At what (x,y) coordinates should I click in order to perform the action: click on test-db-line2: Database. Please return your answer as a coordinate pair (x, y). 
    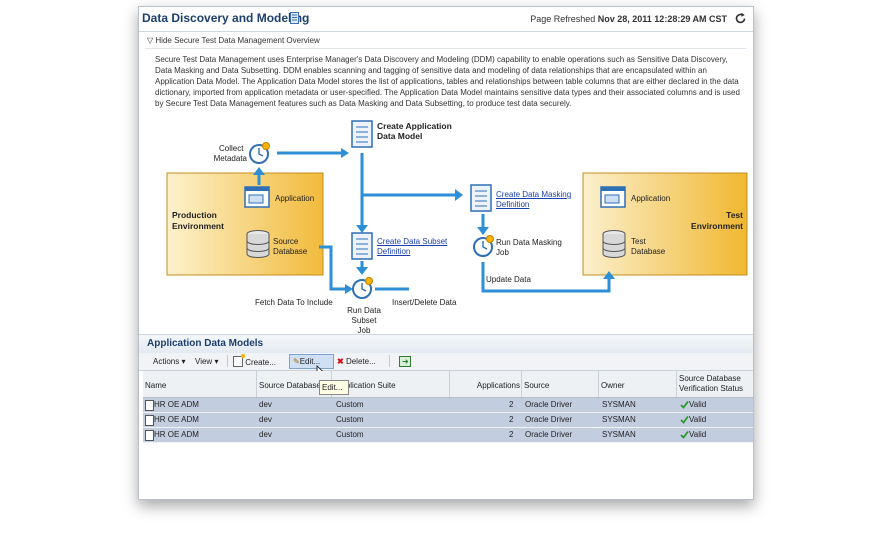
    Looking at the image, I should click on (648, 251).